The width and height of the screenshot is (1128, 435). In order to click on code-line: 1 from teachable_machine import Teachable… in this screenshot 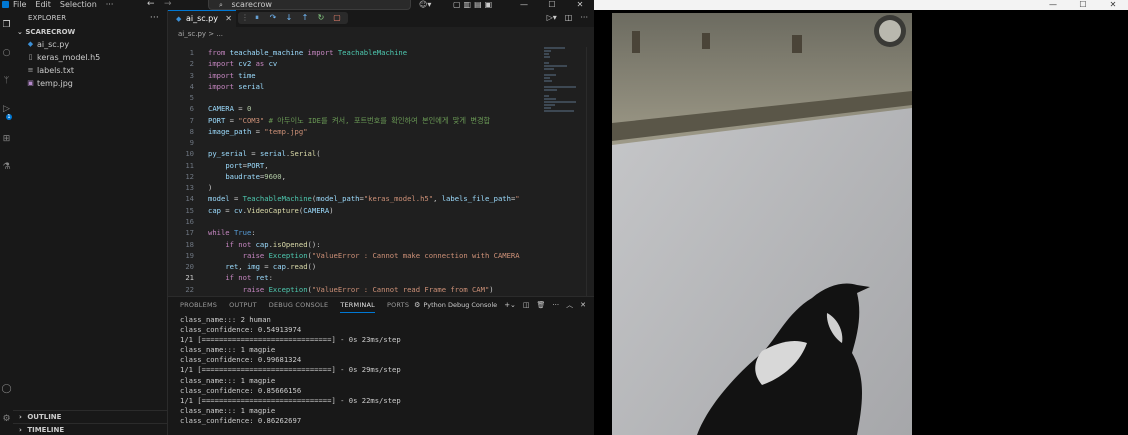, I will do `click(381, 52)`.